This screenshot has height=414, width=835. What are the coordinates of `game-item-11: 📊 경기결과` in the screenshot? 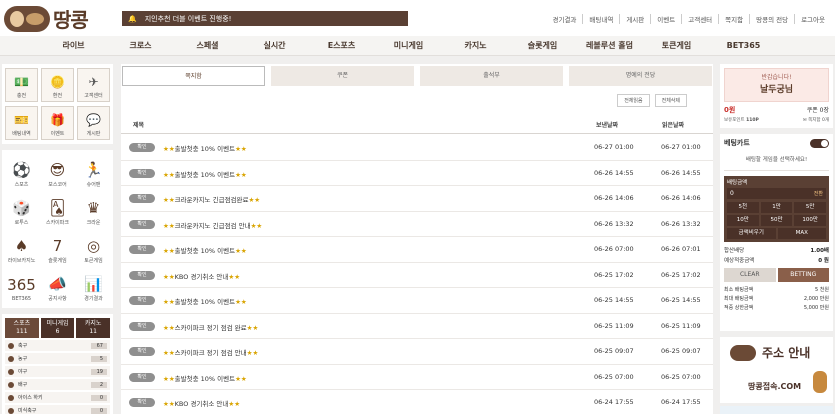 It's located at (93, 286).